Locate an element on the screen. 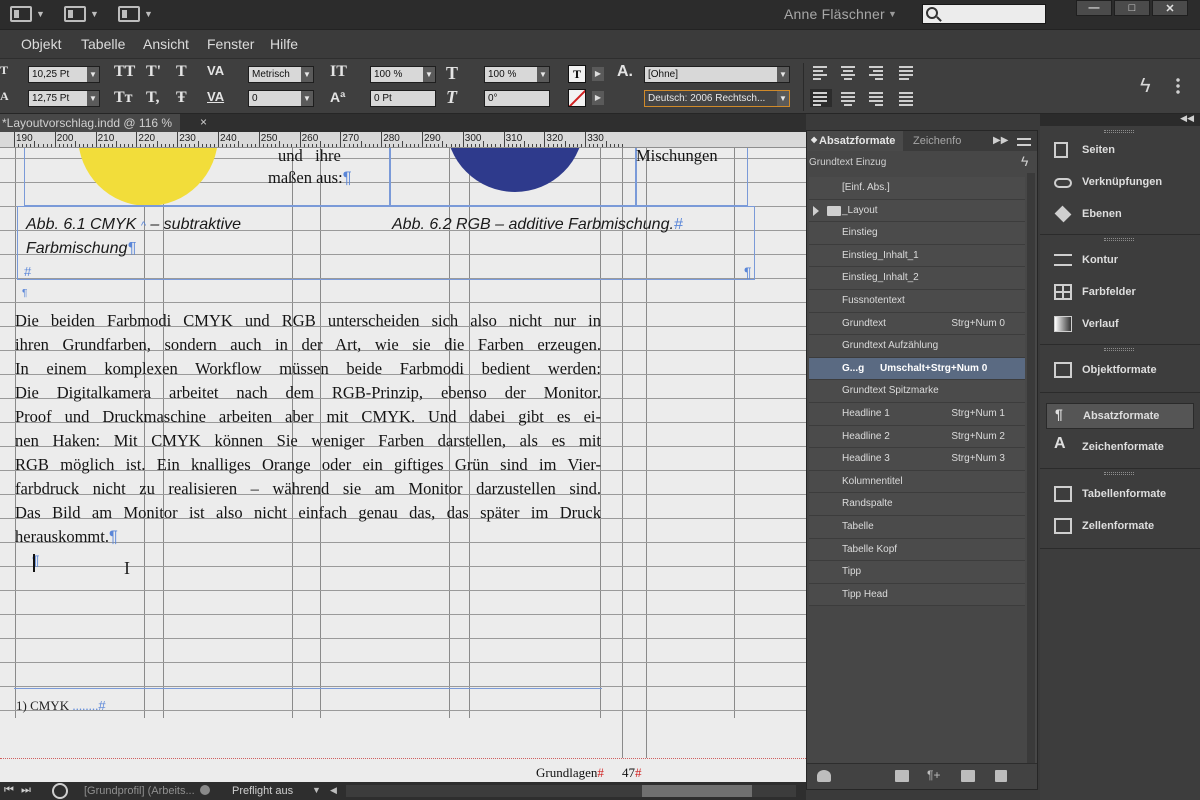  style-list-item: Headline 2 Strg+Num 2 is located at coordinates (917, 437).